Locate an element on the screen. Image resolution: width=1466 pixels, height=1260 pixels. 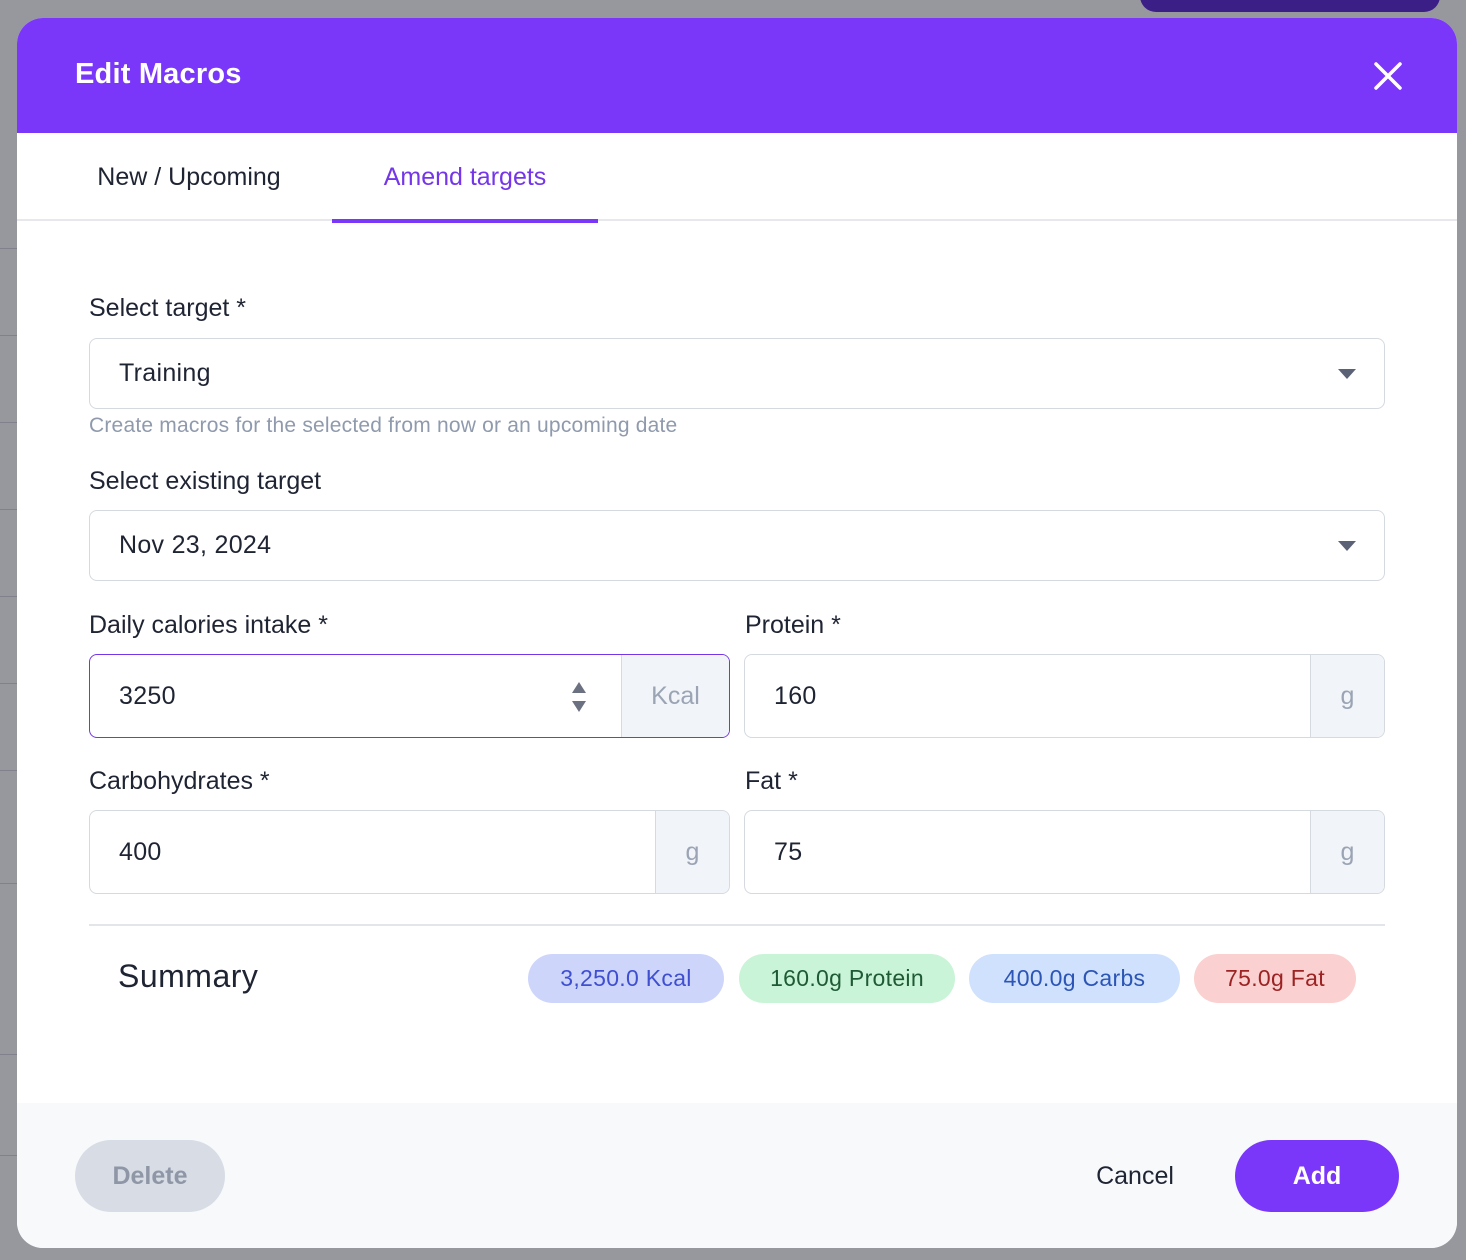
select-target-label: Select target * is located at coordinates (168, 308).